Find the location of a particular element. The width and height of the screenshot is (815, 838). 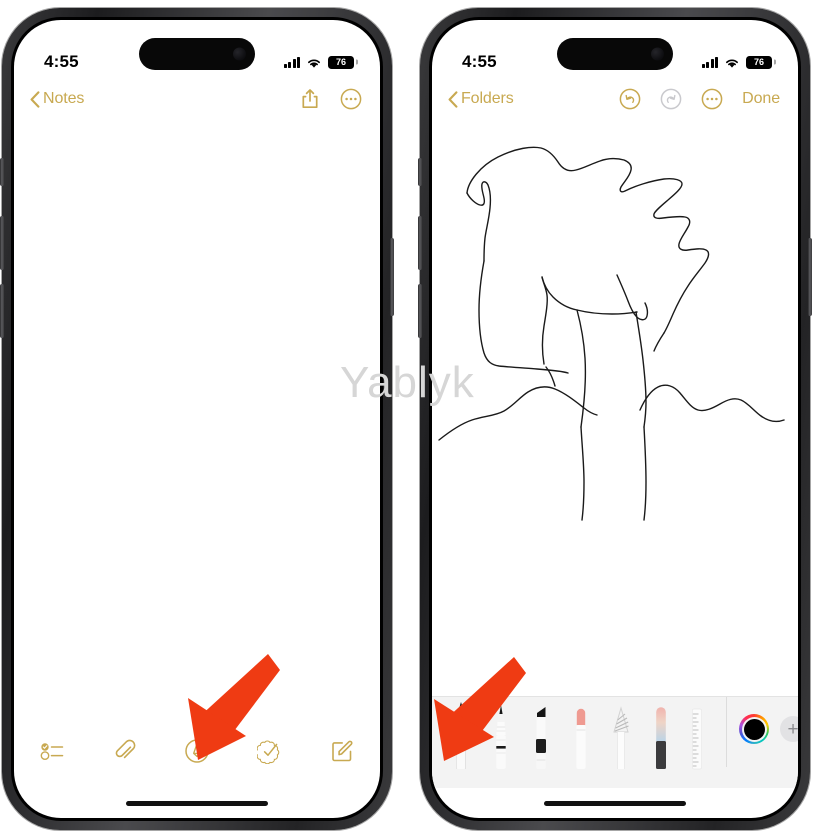

redo-circle-icon is located at coordinates (671, 99).